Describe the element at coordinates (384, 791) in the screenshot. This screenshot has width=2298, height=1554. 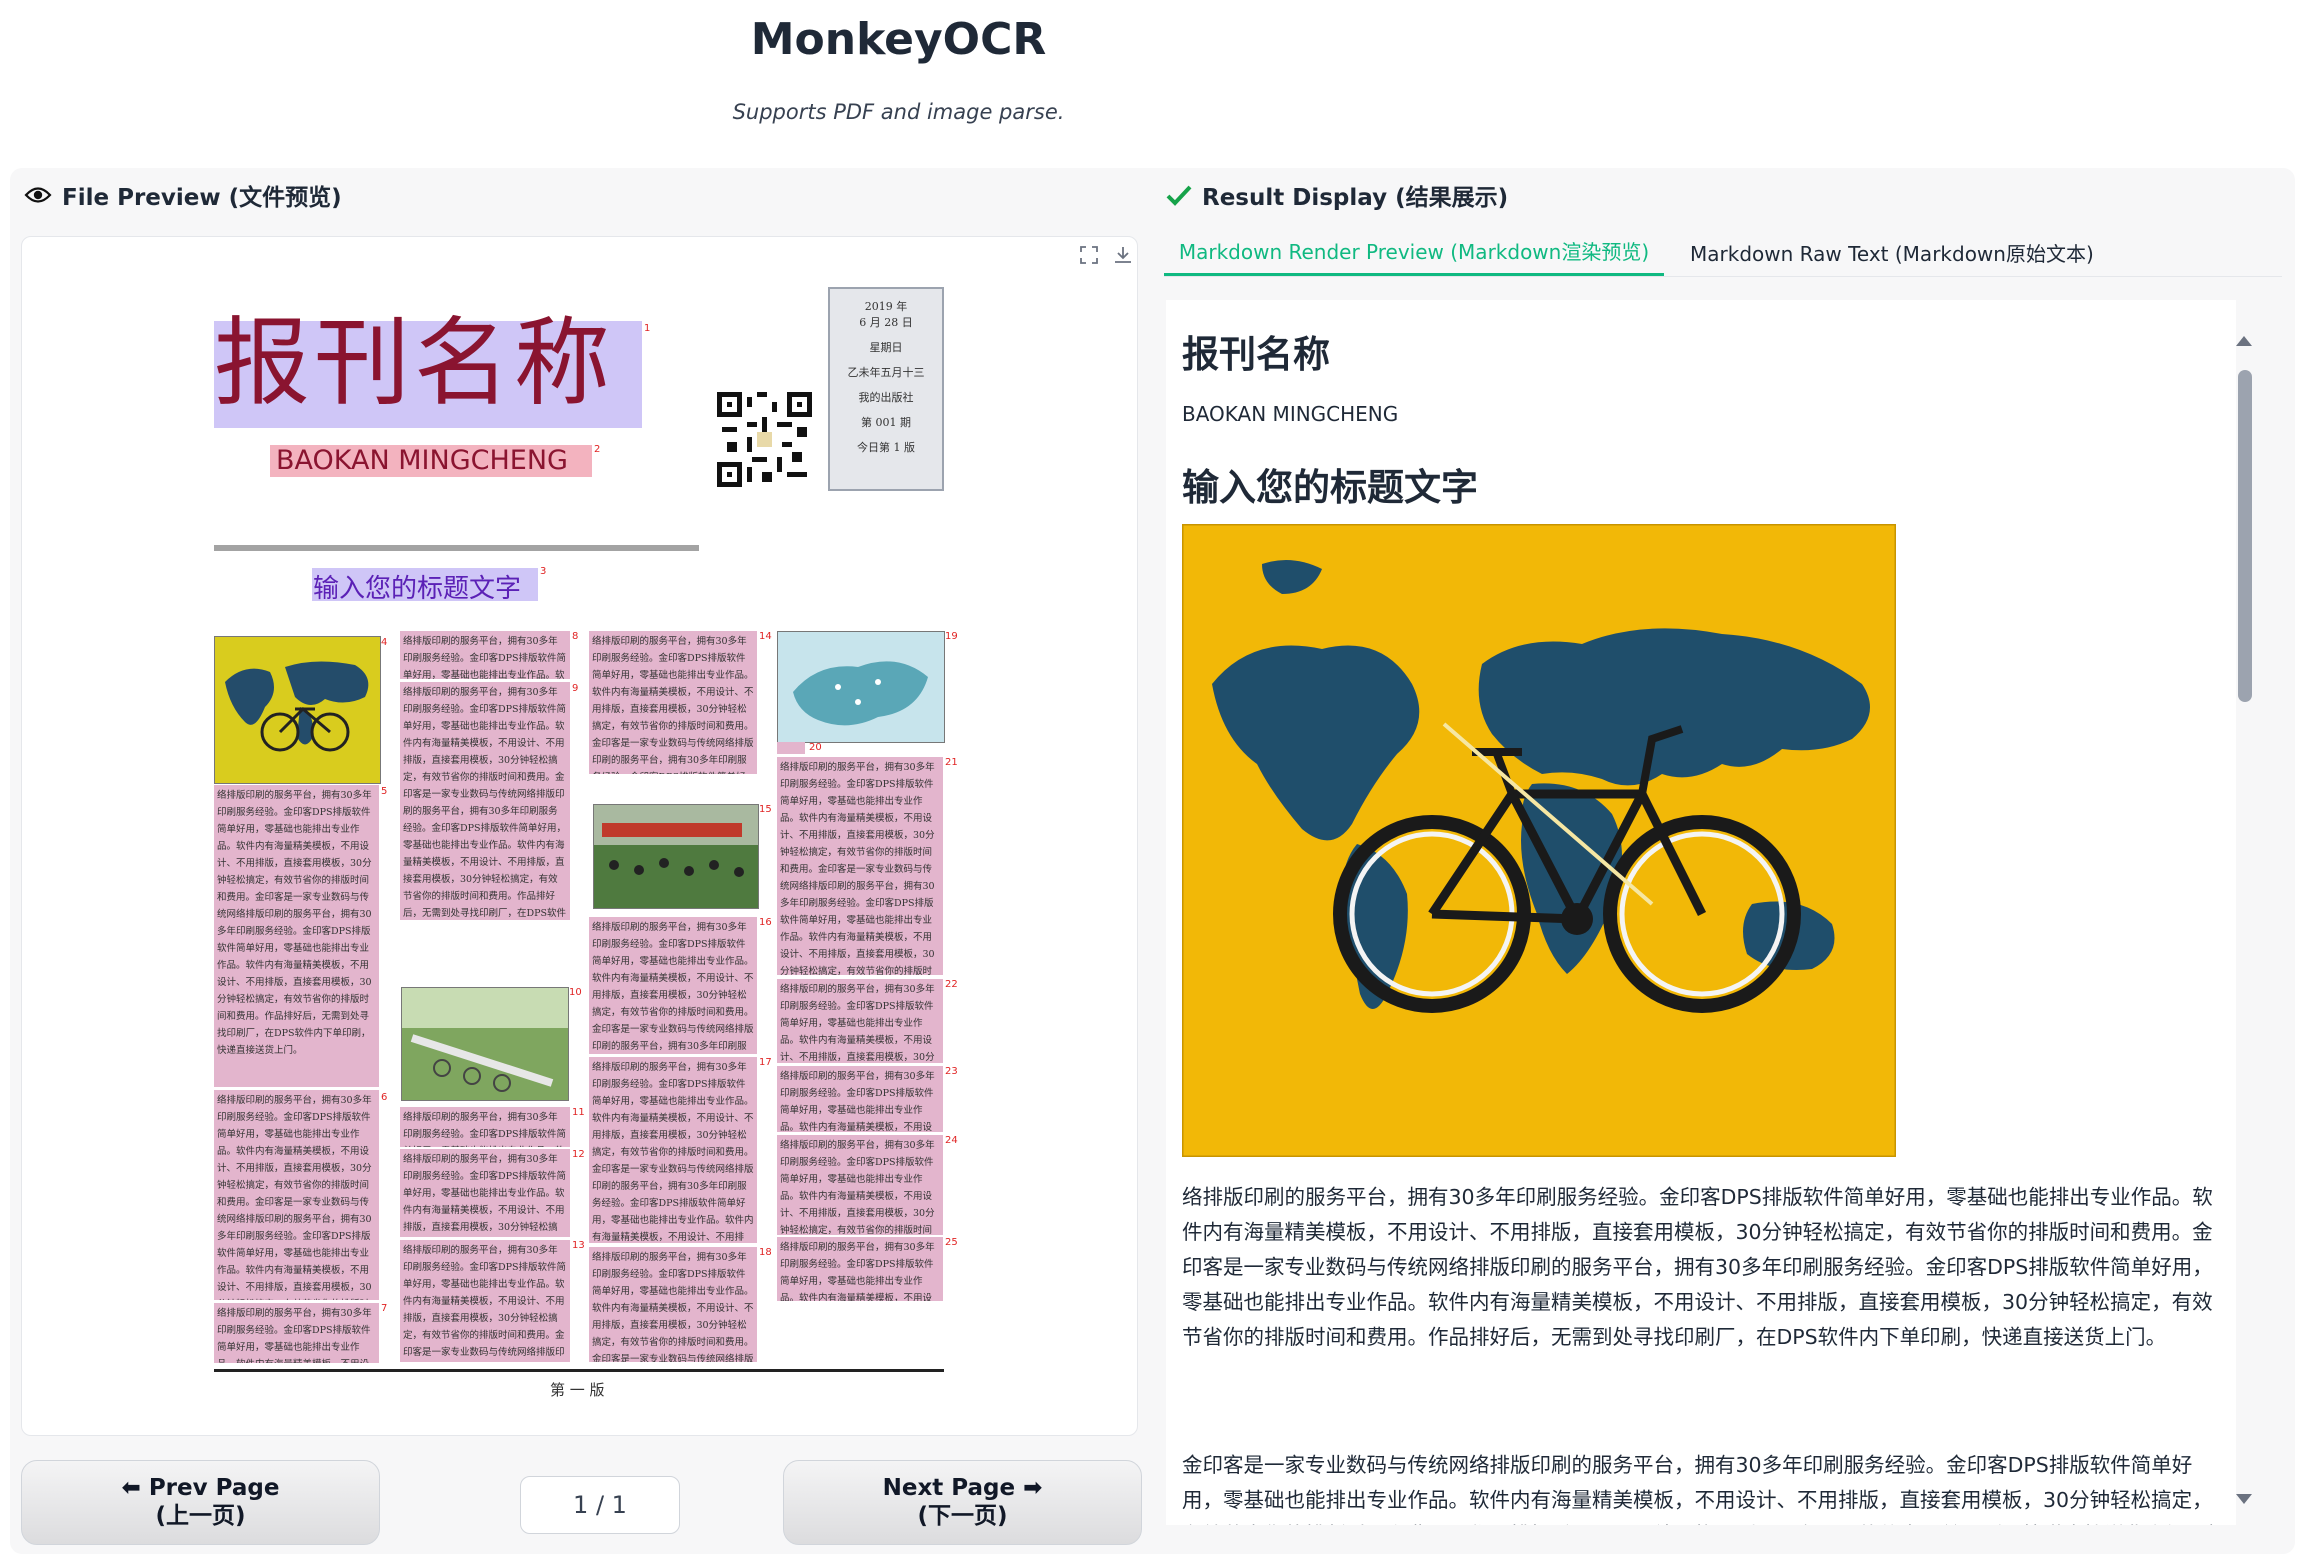
I see `block-label: 5` at that location.